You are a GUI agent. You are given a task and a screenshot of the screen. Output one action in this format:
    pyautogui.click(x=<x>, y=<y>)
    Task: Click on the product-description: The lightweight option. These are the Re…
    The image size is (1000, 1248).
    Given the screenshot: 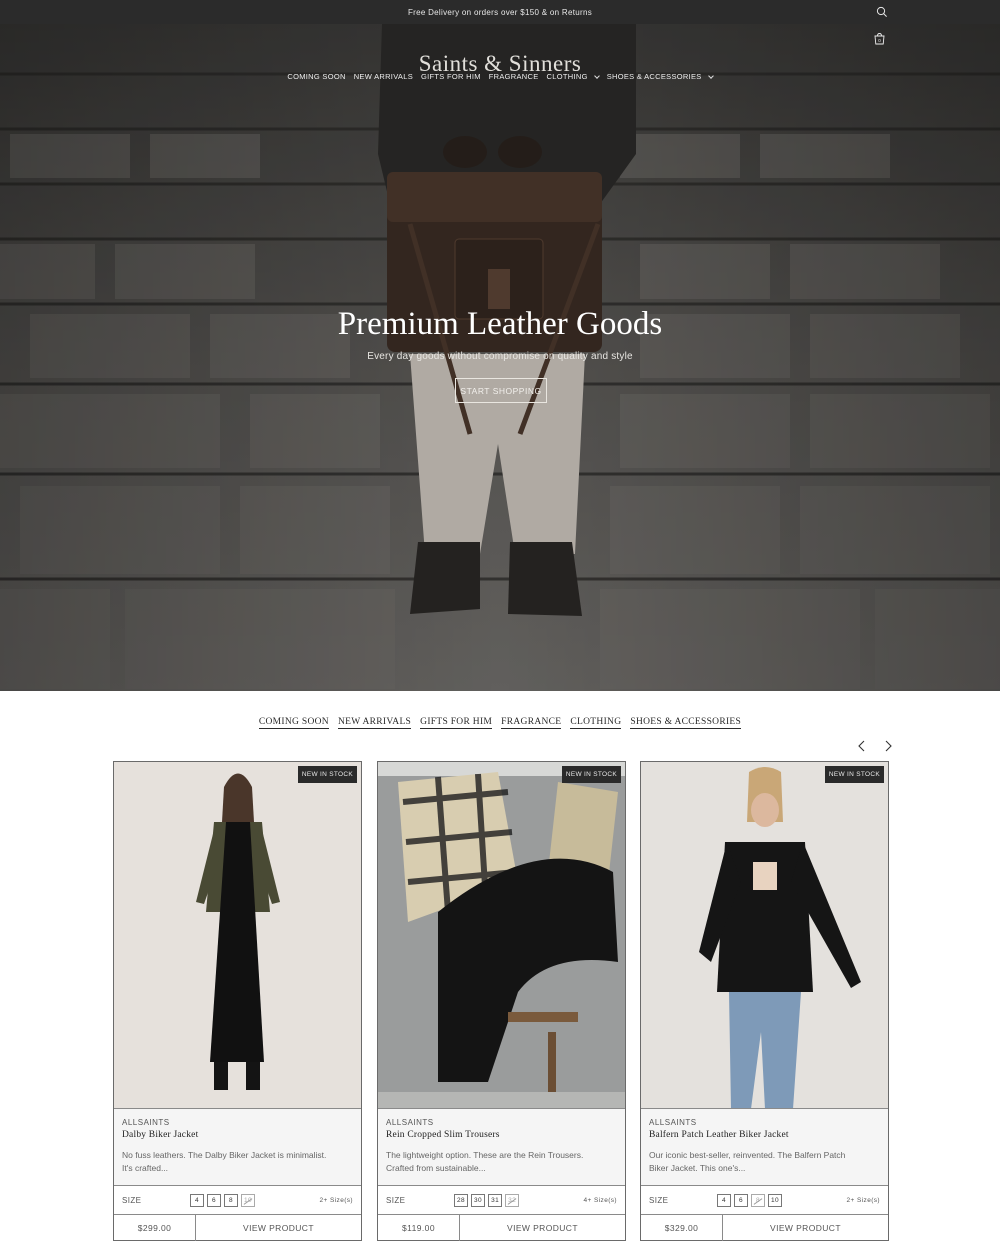 What is the action you would take?
    pyautogui.click(x=501, y=1162)
    